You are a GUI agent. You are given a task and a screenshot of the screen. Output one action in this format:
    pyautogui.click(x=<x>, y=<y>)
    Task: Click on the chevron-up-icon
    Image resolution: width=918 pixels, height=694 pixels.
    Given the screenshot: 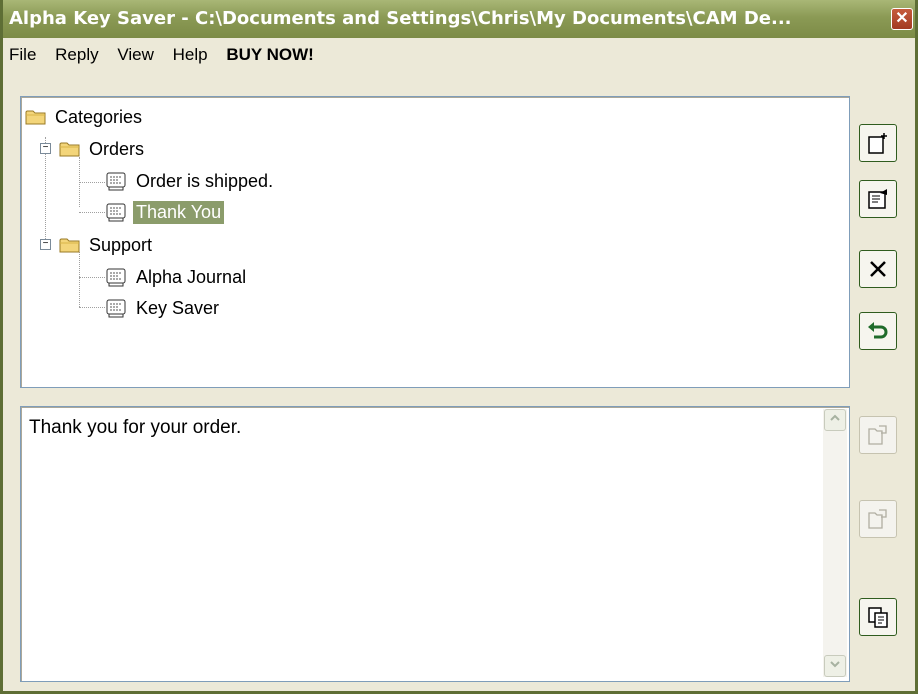 What is the action you would take?
    pyautogui.click(x=835, y=417)
    